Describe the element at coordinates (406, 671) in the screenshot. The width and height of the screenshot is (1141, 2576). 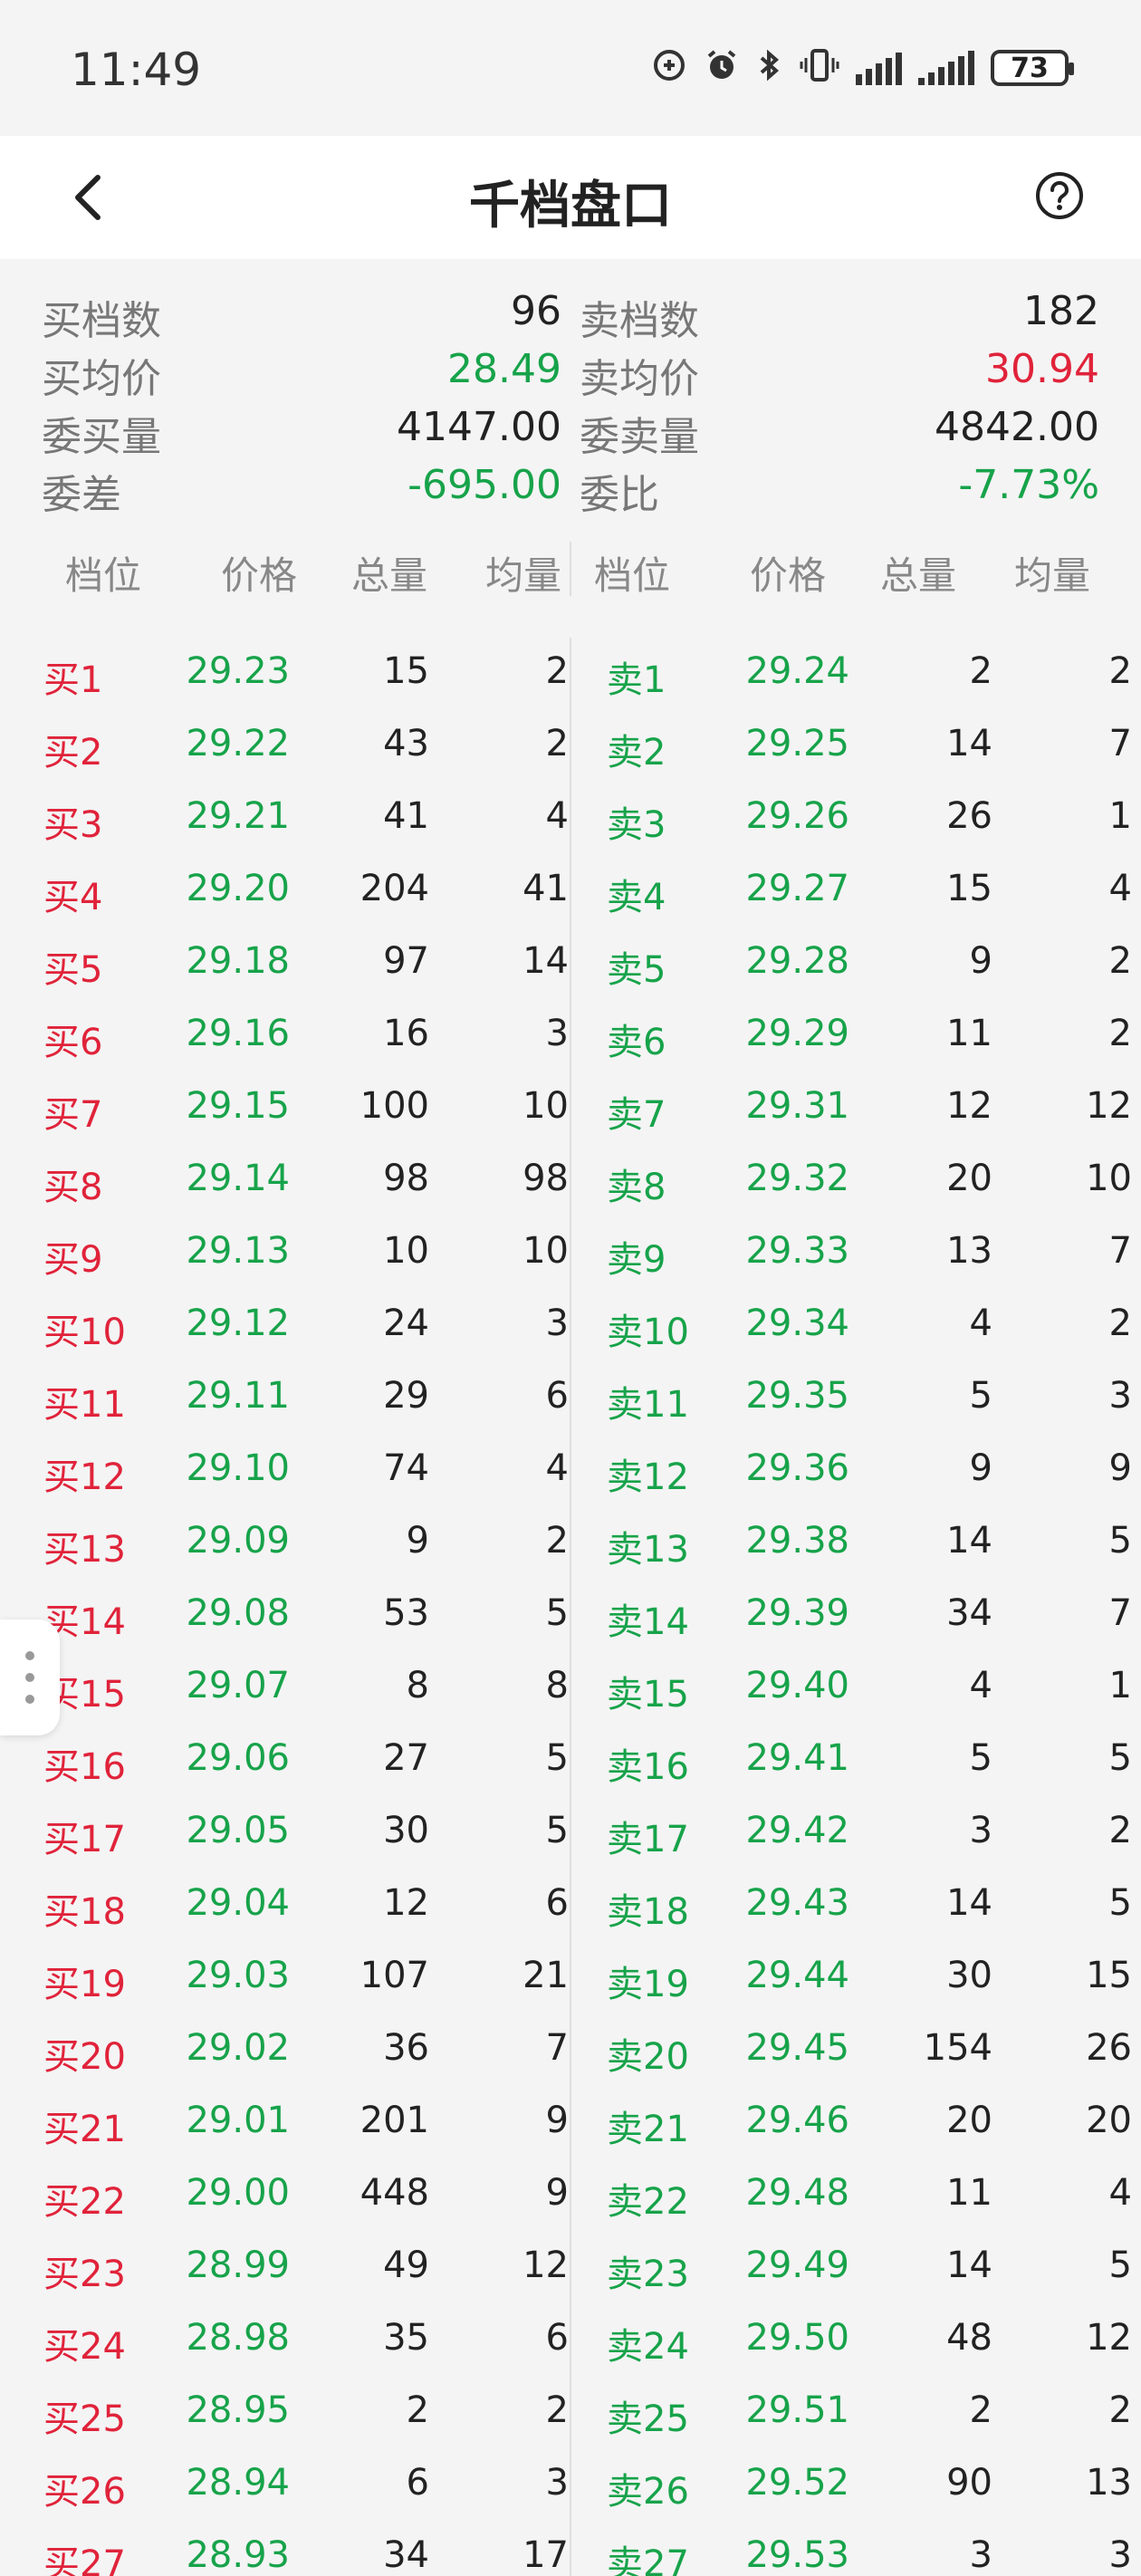
I see `buy-total: 15` at that location.